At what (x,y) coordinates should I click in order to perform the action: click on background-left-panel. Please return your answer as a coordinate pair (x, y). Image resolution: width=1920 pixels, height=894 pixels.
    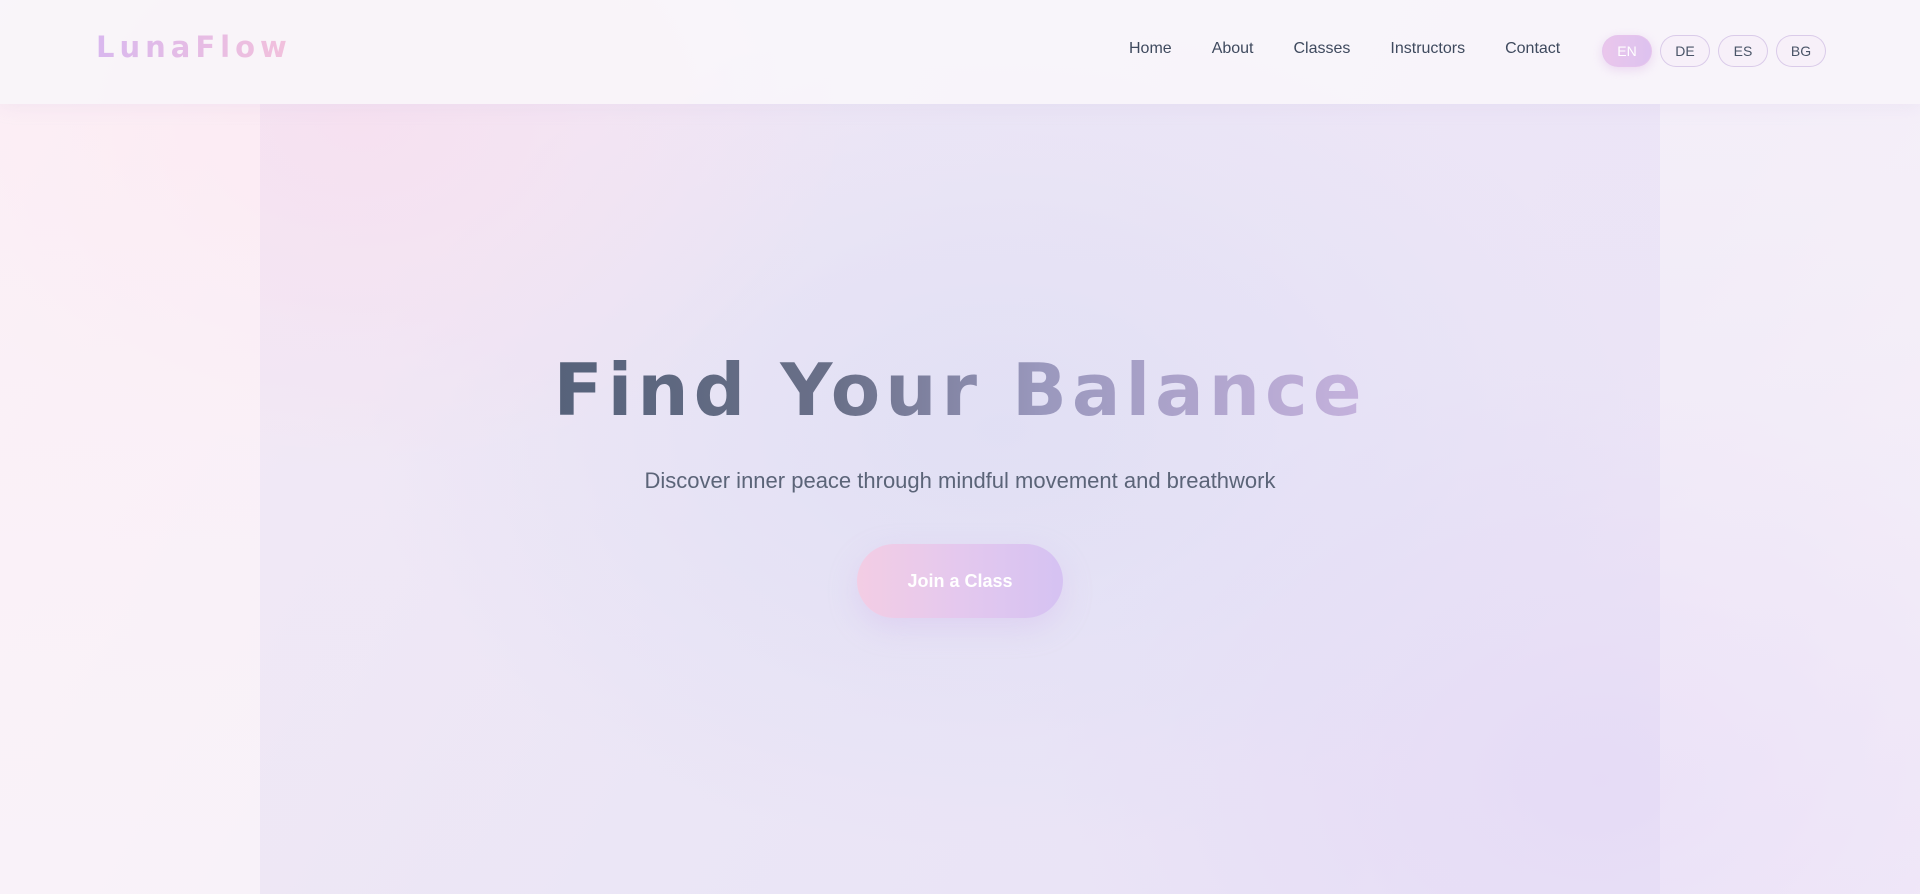
    Looking at the image, I should click on (130, 499).